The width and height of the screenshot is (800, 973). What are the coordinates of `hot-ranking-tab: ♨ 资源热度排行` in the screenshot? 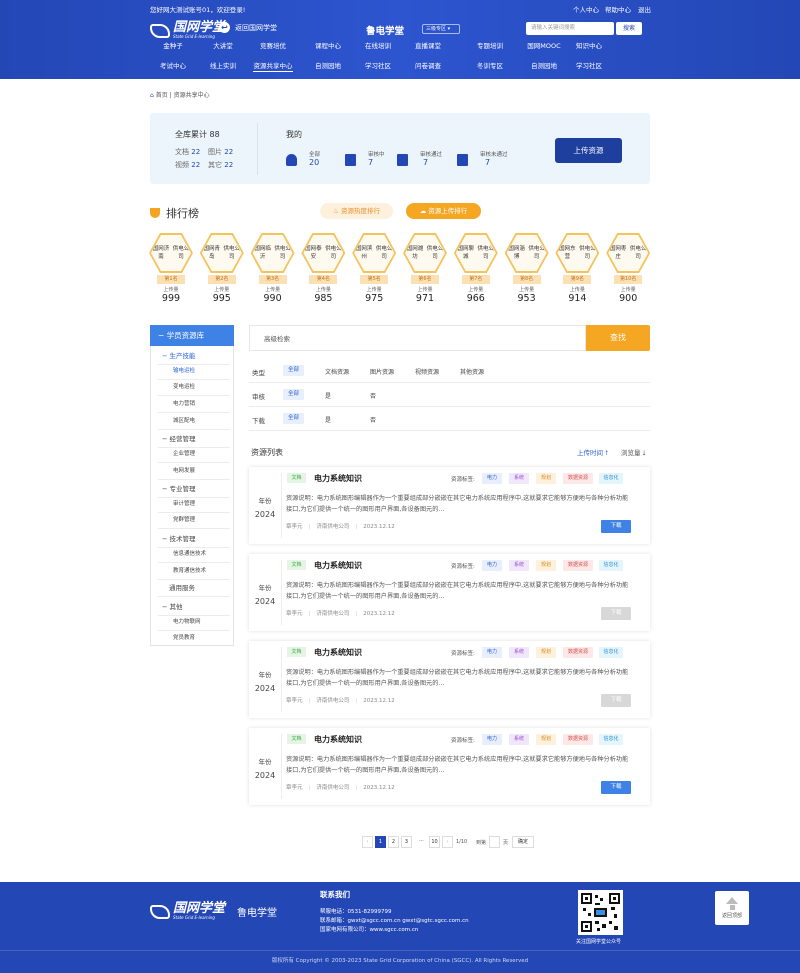 It's located at (356, 211).